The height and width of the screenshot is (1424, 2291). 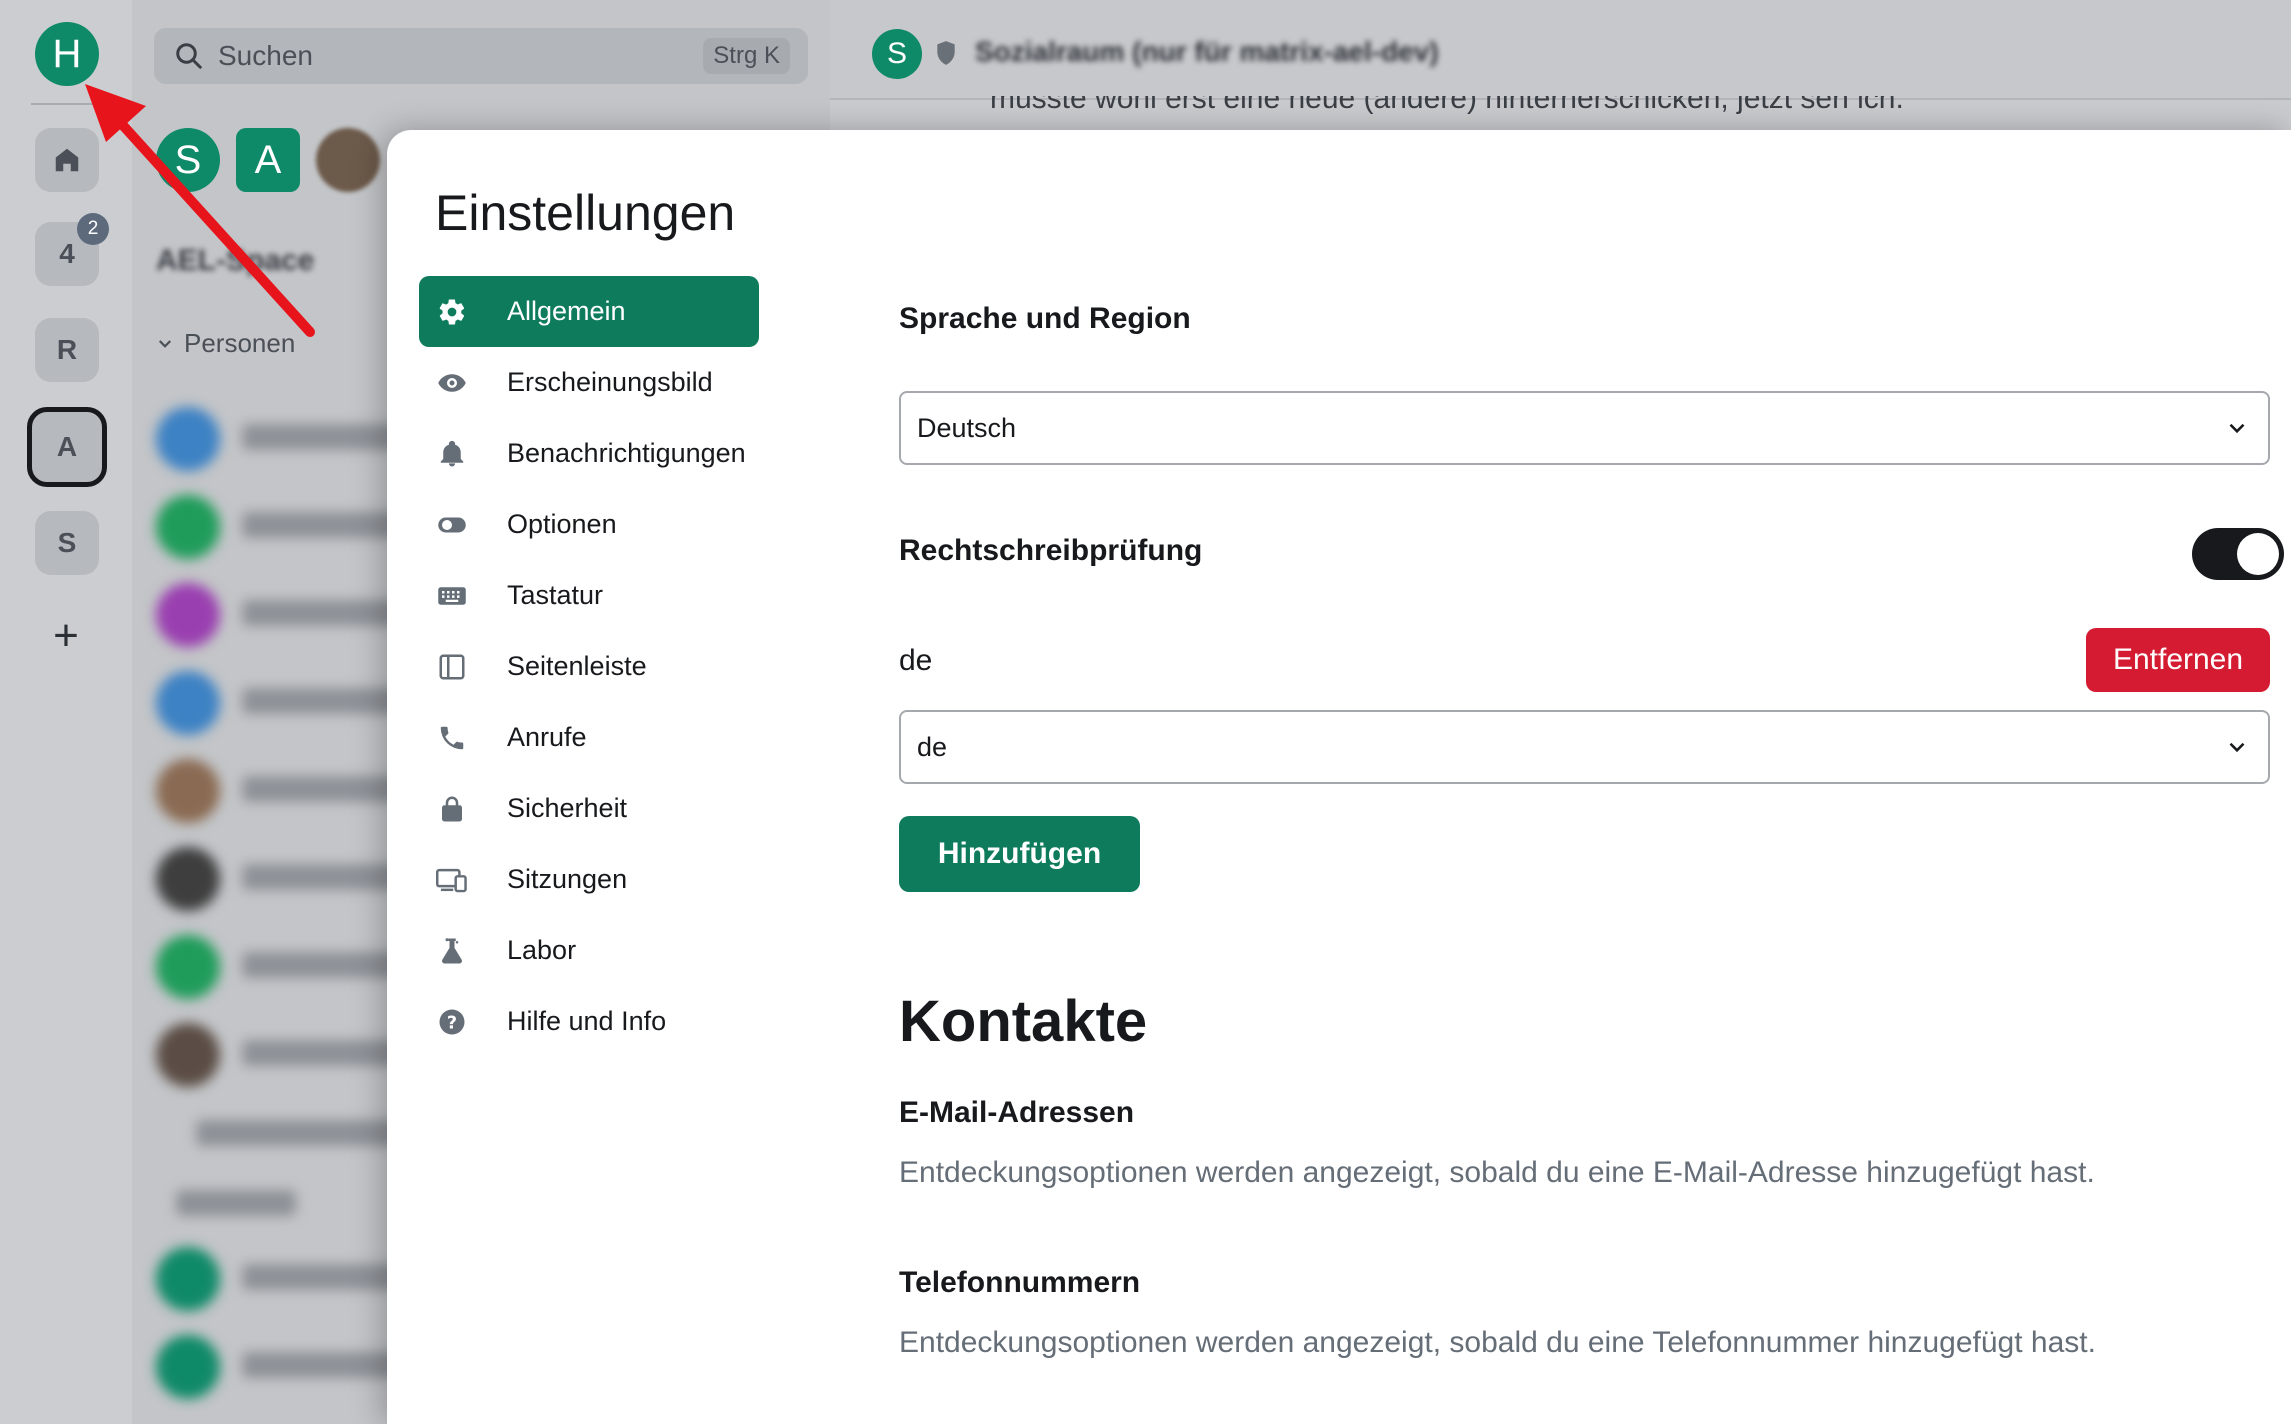 I want to click on room-header: S Sozialraum (nur für matrix-ael-dev), so click(x=1560, y=50).